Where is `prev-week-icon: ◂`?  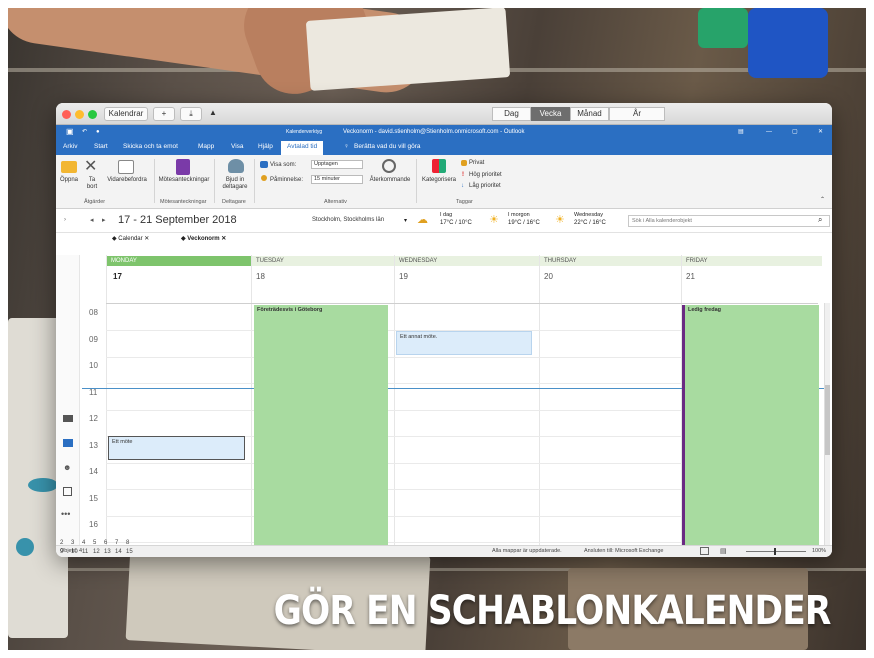
prev-week-icon: ◂ is located at coordinates (92, 220).